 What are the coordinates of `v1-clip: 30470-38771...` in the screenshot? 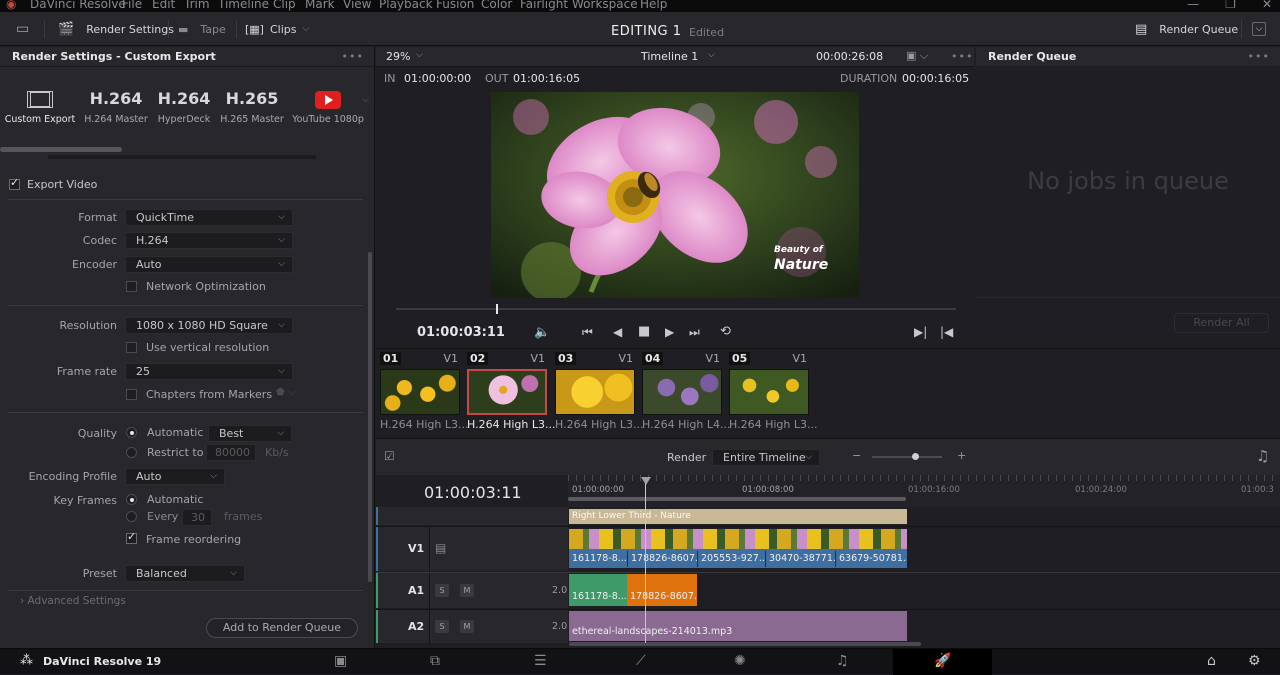 It's located at (800, 559).